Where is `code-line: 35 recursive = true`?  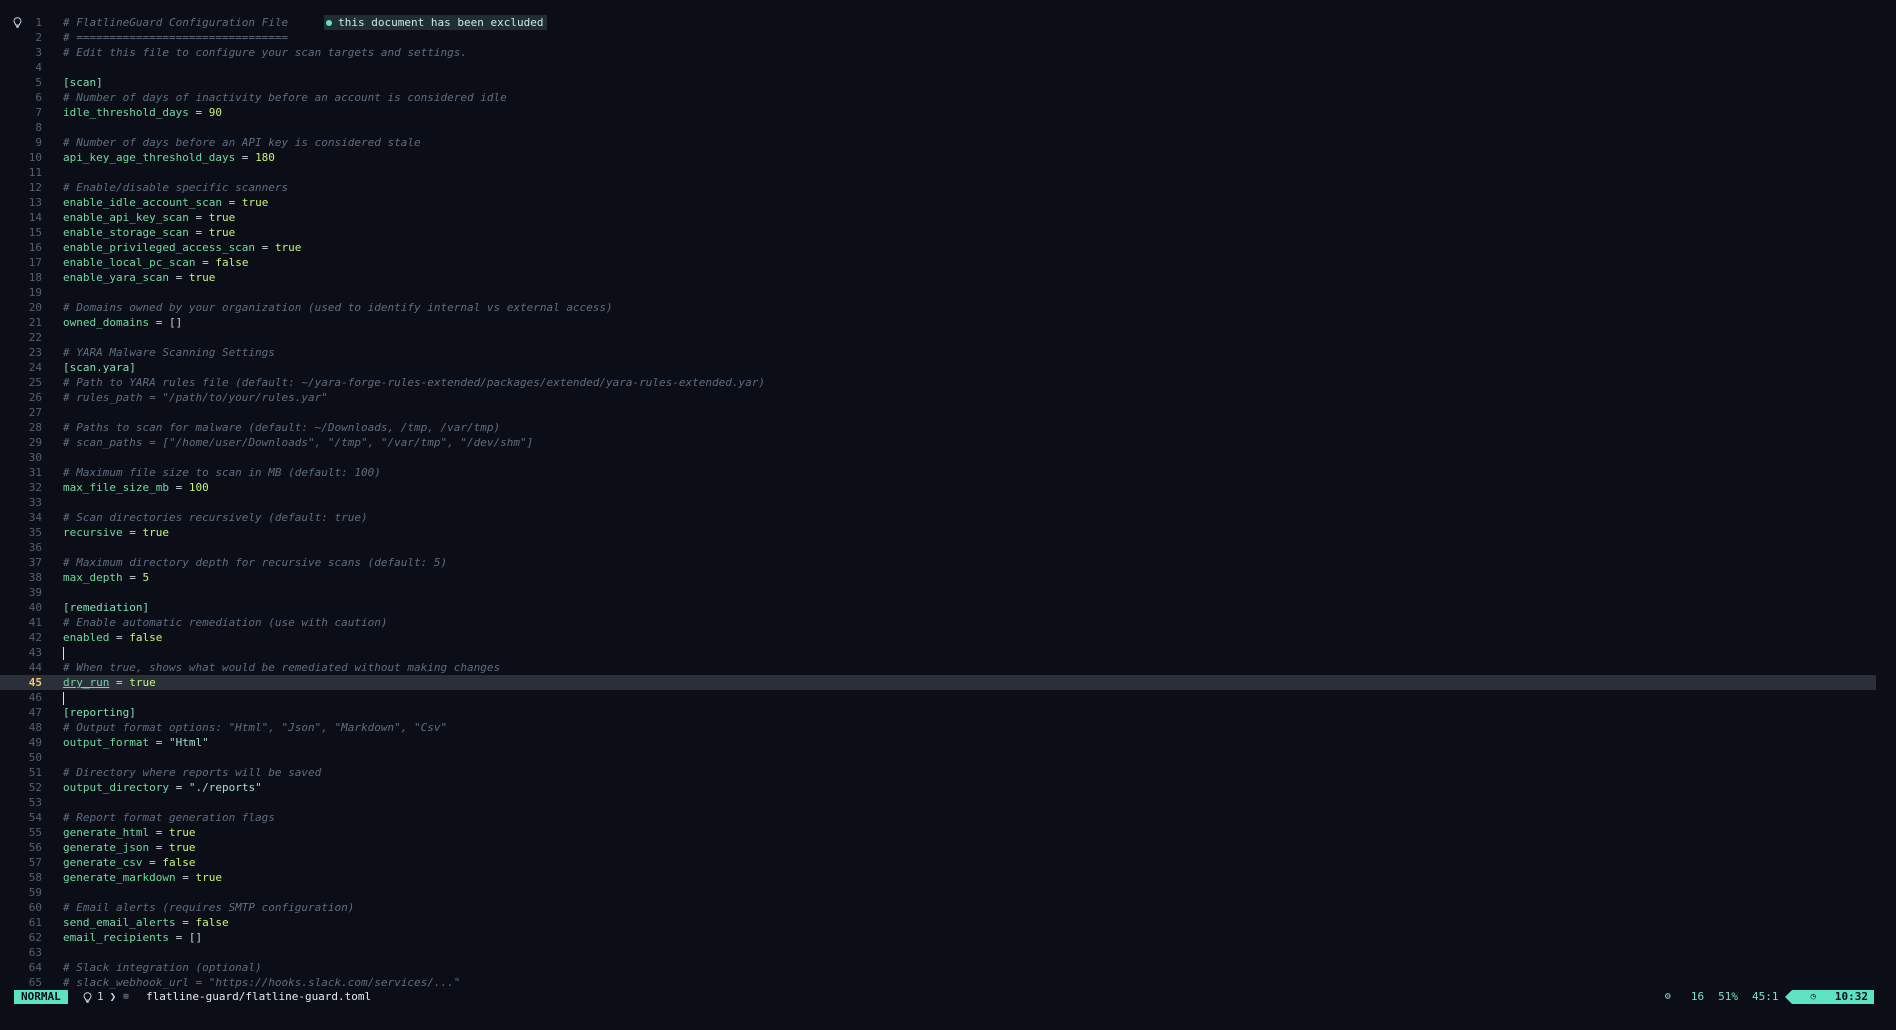 code-line: 35 recursive = true is located at coordinates (948, 532).